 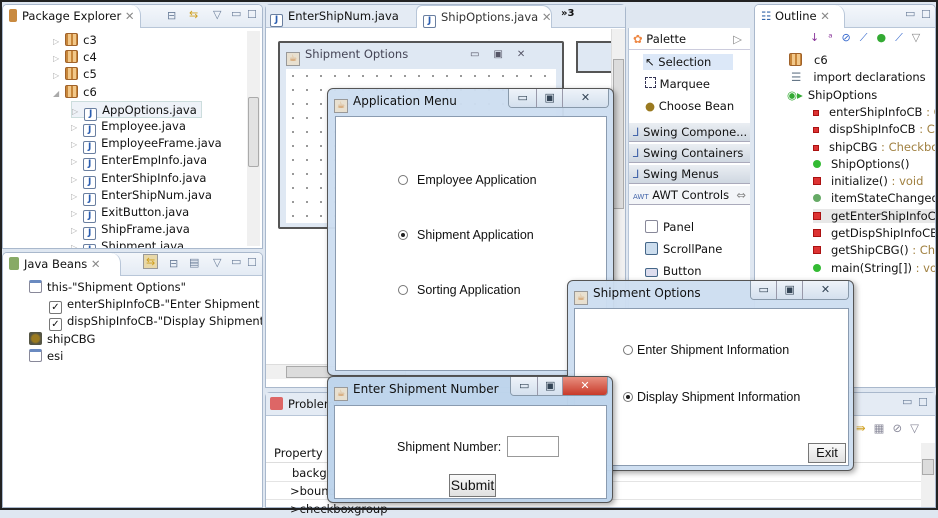 I want to click on properties-scrollbar, so click(x=928, y=475).